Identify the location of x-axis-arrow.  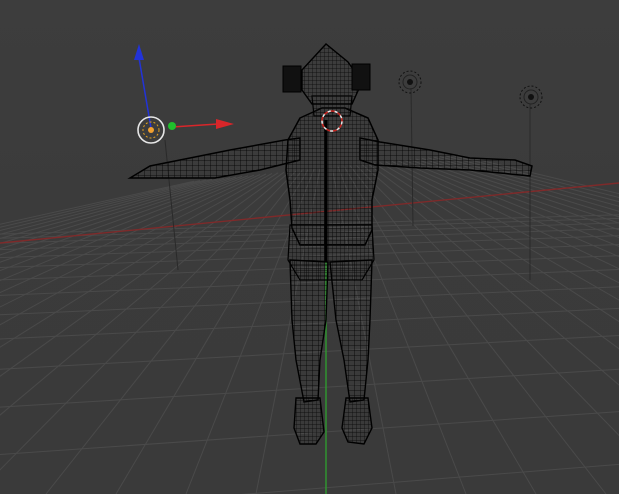
(195, 125).